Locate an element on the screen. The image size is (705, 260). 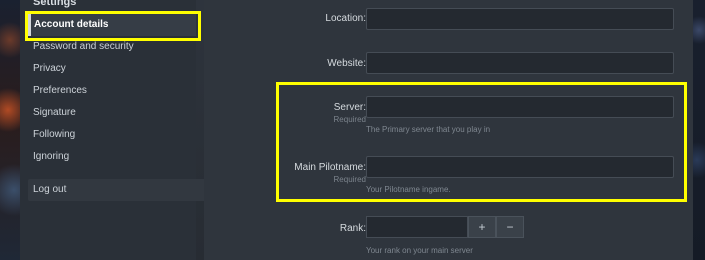
rank-decrement-button: − is located at coordinates (510, 227).